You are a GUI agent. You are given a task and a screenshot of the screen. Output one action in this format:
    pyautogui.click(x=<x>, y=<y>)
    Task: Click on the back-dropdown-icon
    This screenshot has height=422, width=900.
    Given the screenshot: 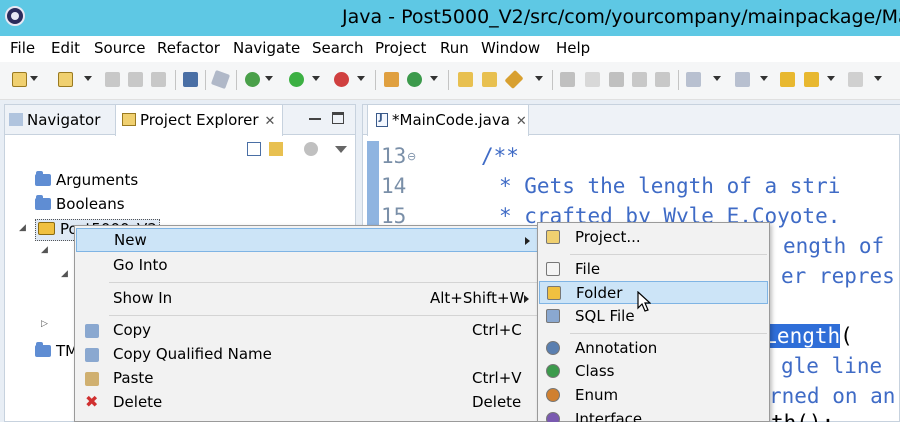 What is the action you would take?
    pyautogui.click(x=831, y=78)
    